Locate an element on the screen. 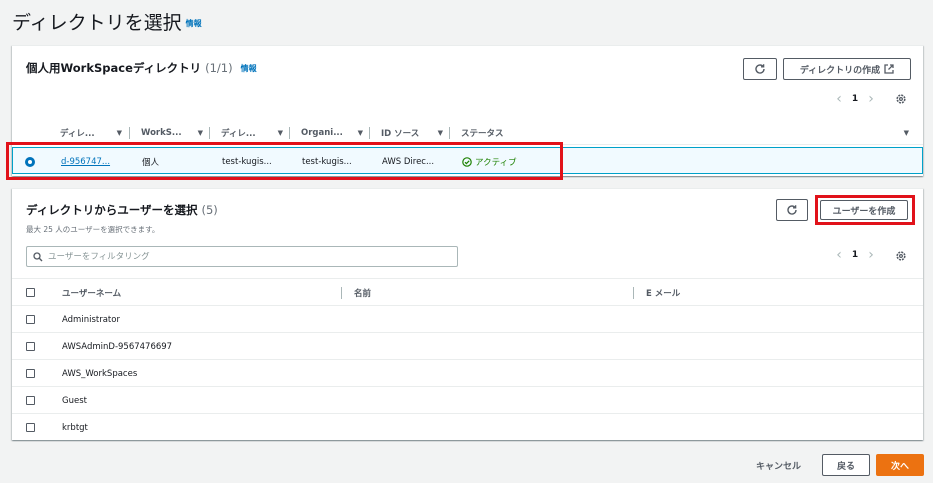  user-row: AWSAdminD-9567476697 is located at coordinates (467, 345).